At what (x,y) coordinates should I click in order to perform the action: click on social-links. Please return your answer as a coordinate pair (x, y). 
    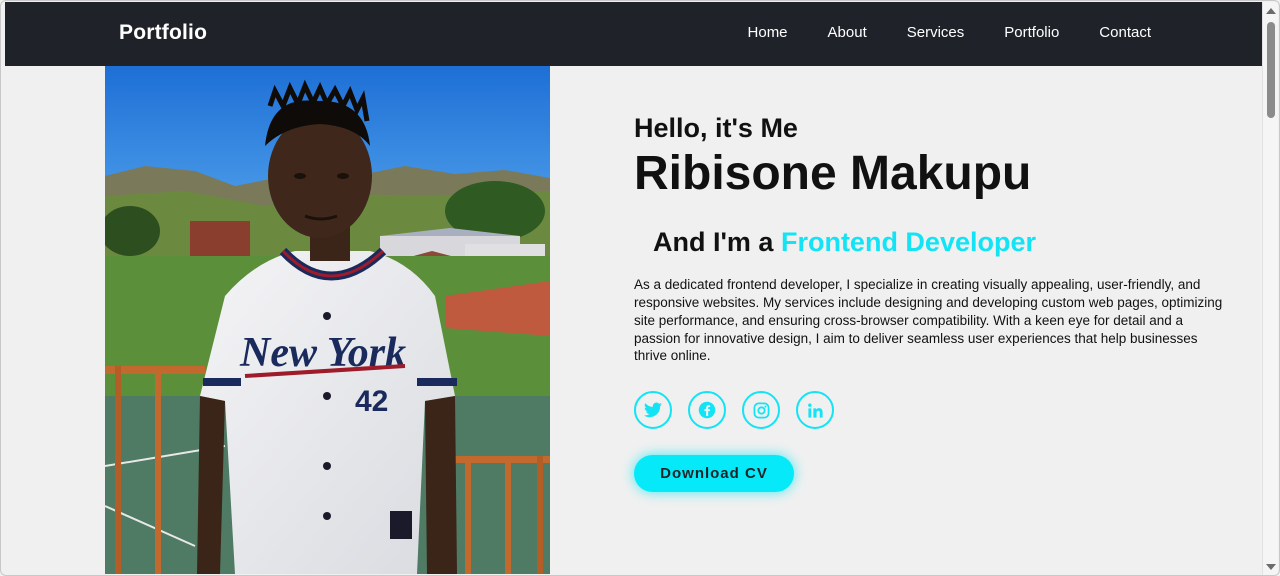
    Looking at the image, I should click on (929, 410).